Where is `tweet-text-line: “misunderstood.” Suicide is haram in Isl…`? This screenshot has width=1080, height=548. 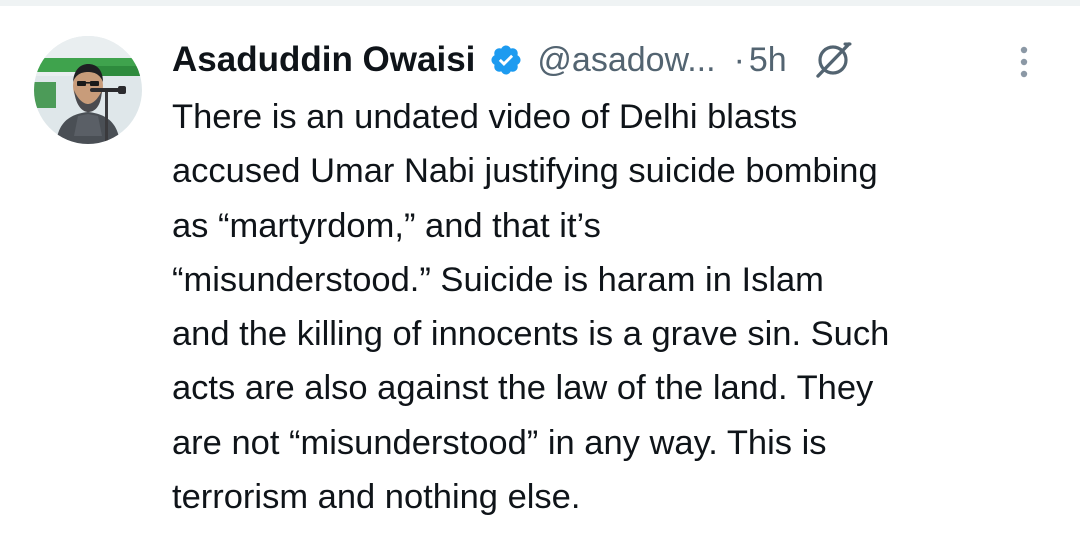 tweet-text-line: “misunderstood.” Suicide is haram in Isl… is located at coordinates (498, 279).